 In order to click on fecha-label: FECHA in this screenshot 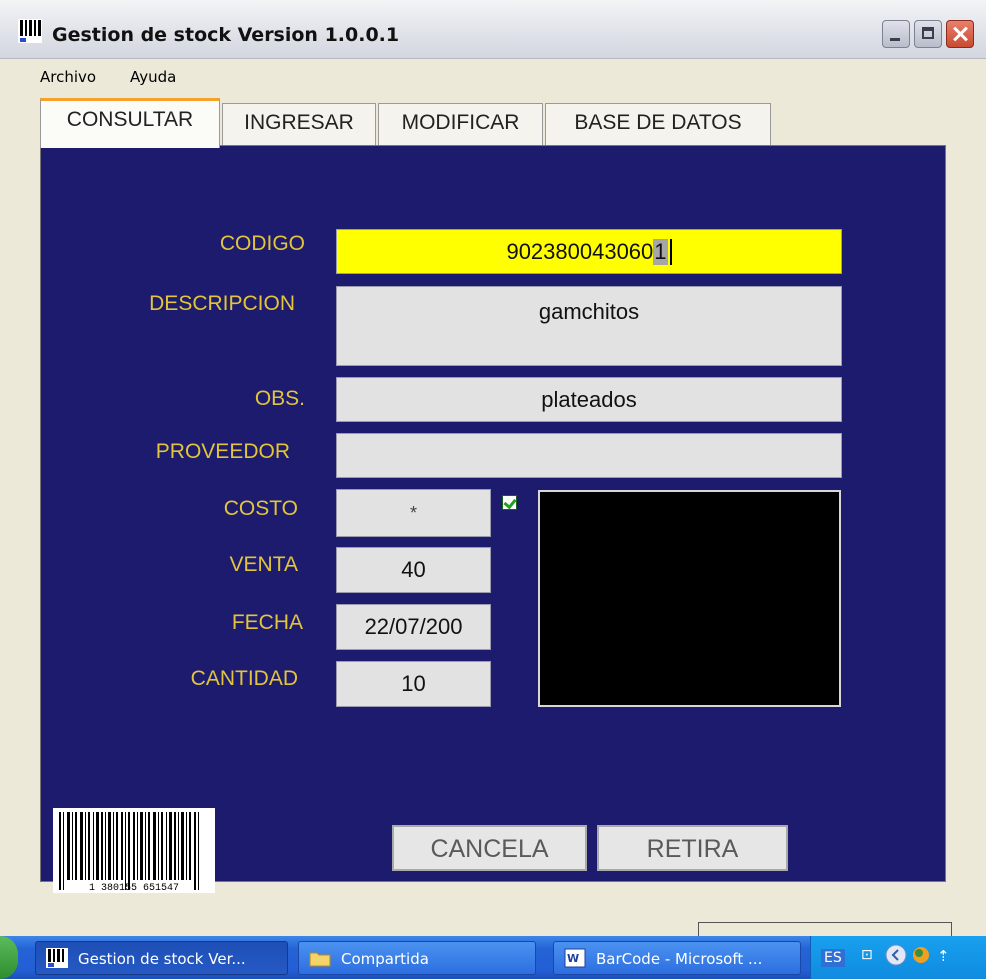, I will do `click(267, 622)`.